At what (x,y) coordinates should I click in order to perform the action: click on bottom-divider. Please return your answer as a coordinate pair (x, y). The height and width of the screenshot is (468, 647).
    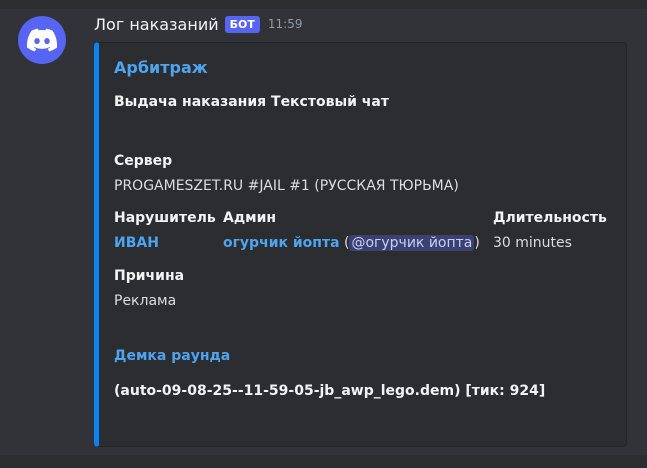
    Looking at the image, I should click on (323, 461).